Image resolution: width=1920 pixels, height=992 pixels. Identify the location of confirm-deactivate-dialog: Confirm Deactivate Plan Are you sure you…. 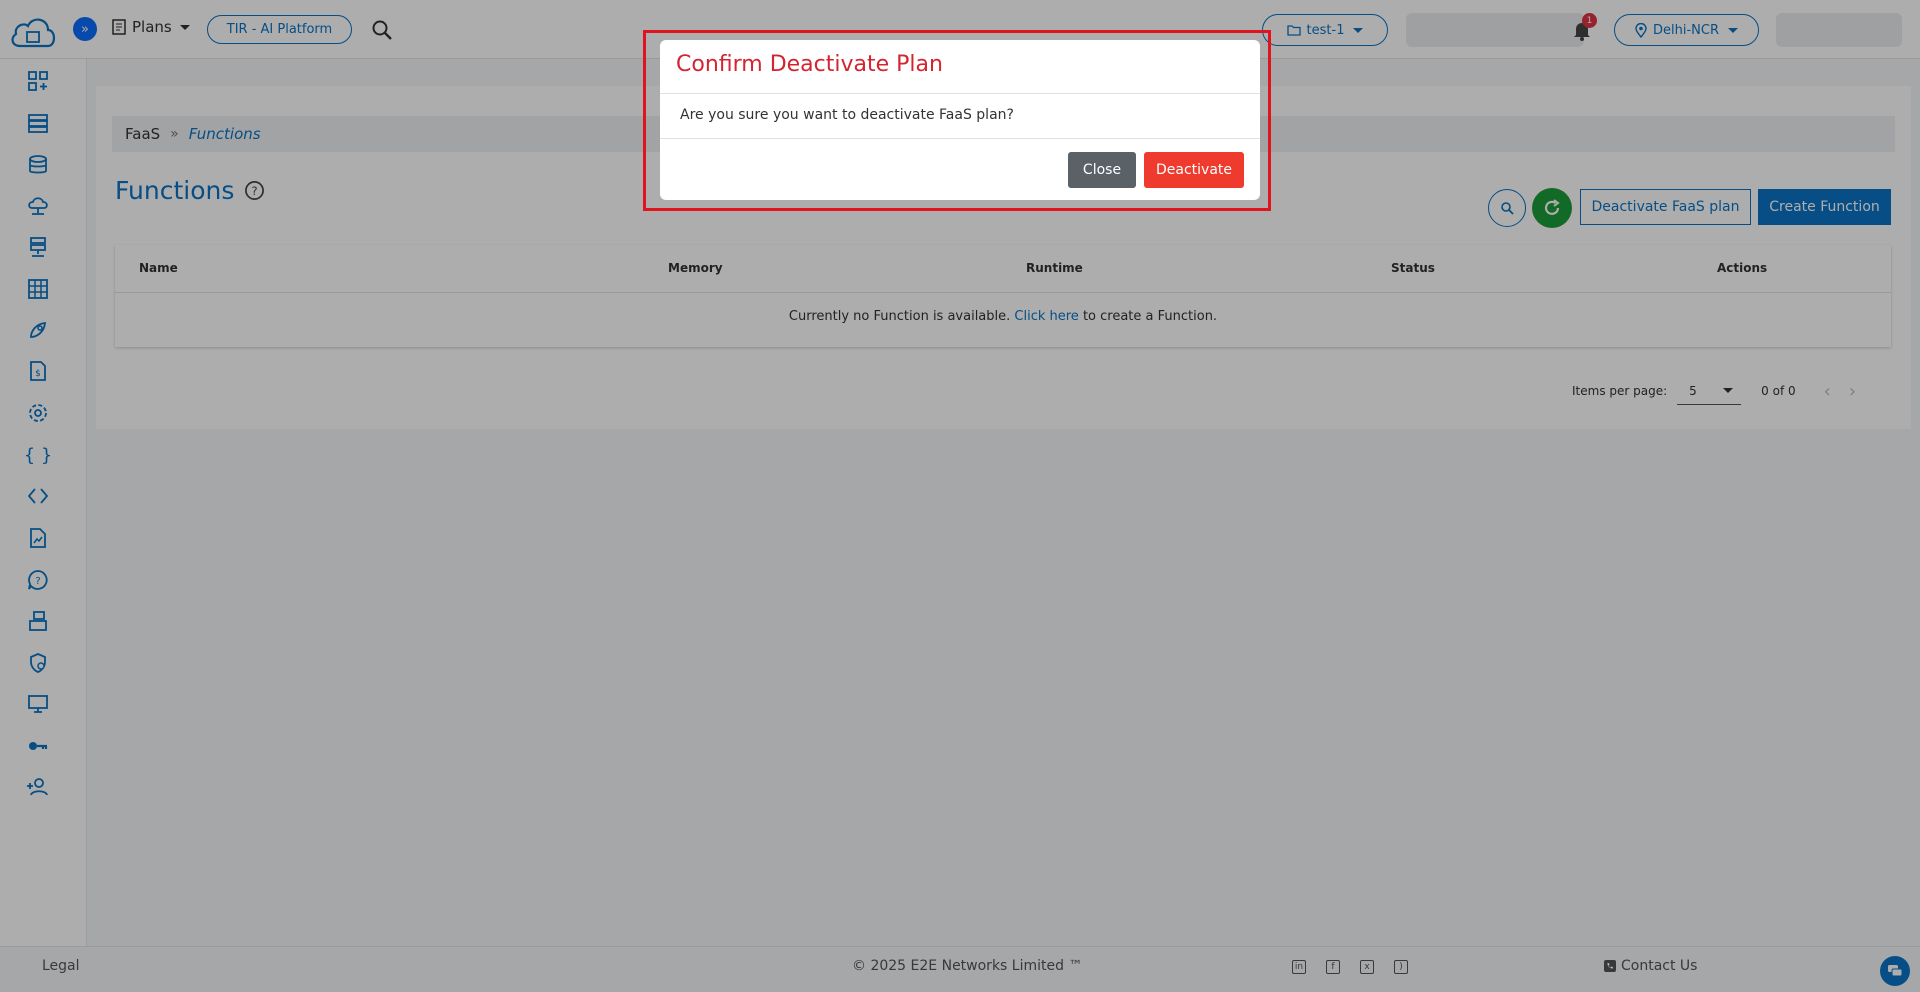
(960, 120).